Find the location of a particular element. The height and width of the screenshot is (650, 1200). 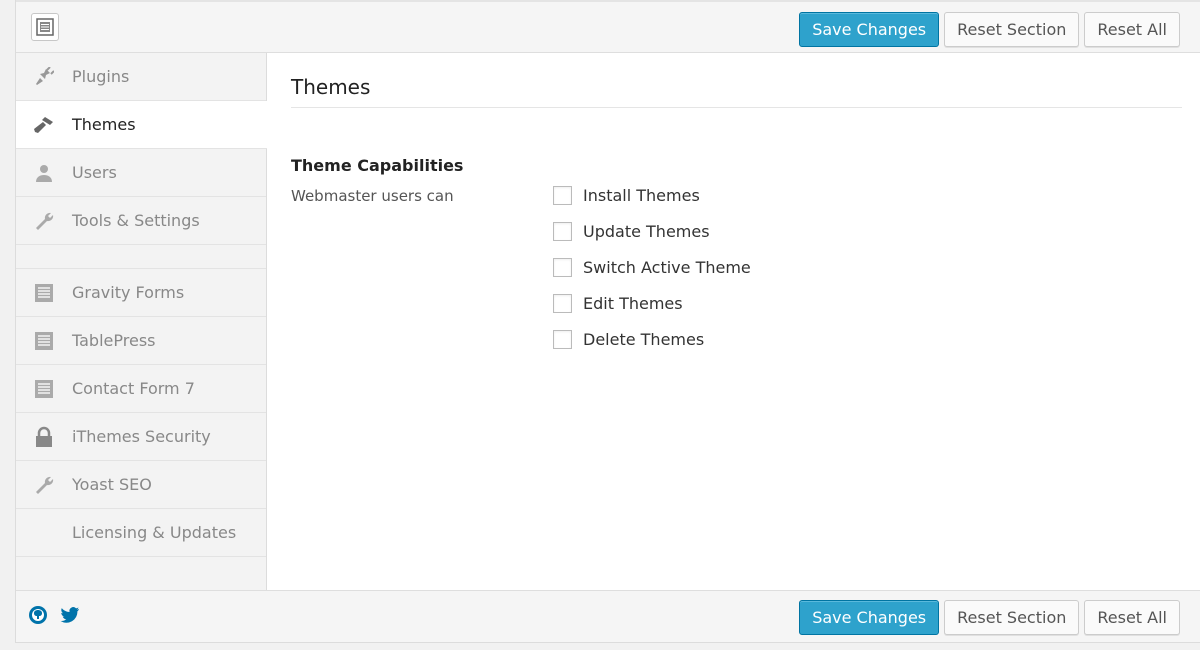

edit-themes-checkbox is located at coordinates (562, 303).